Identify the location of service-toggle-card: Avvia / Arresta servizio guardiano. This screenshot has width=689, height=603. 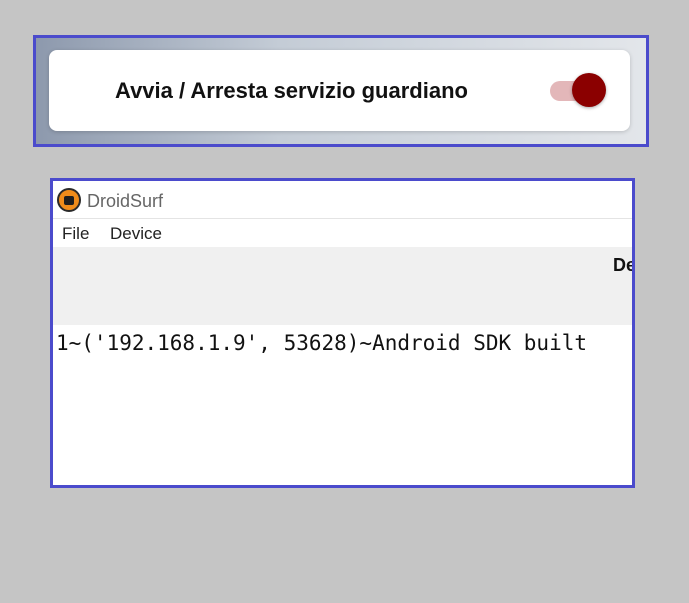
(339, 90).